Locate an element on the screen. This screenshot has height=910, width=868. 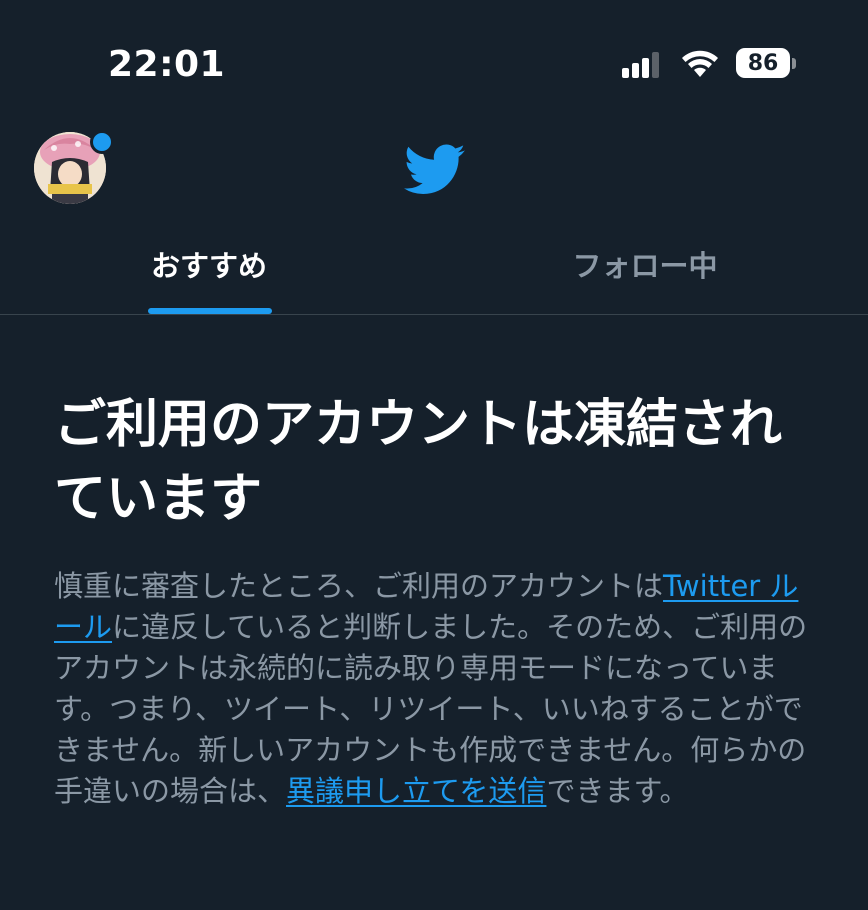
tab-for-you: おすすめ is located at coordinates (213, 272).